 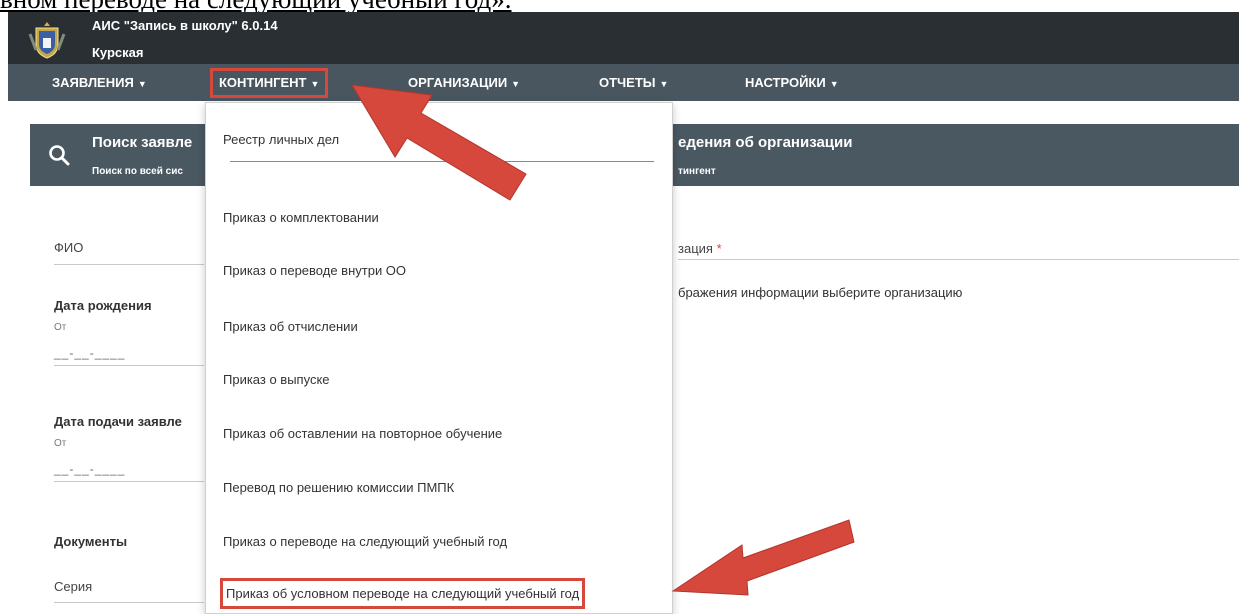 What do you see at coordinates (118, 421) in the screenshot?
I see `apply-date-label: Дата подачи заявле` at bounding box center [118, 421].